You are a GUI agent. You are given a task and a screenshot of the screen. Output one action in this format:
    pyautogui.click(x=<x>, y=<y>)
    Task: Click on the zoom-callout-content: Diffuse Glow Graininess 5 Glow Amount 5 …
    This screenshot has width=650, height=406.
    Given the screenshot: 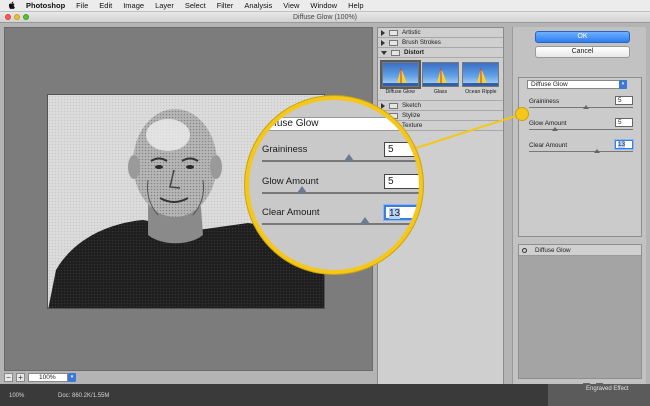 What is the action you would take?
    pyautogui.click(x=334, y=185)
    